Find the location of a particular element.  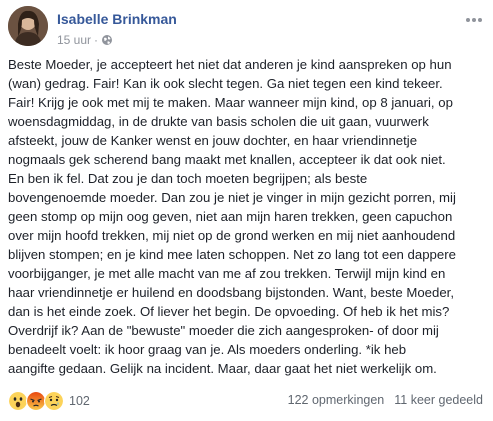

author-name: Isabelle Brinkman is located at coordinates (117, 19).